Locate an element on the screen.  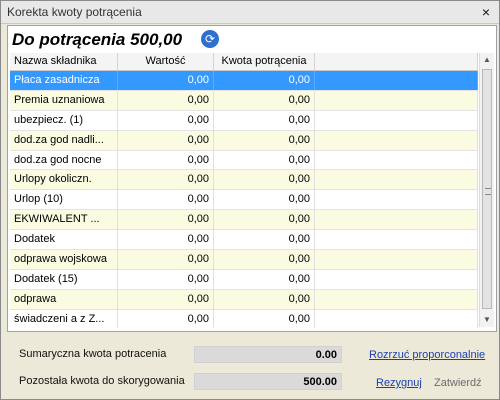
deduction-heading: Do potrącenia 500,00 is located at coordinates (97, 39).